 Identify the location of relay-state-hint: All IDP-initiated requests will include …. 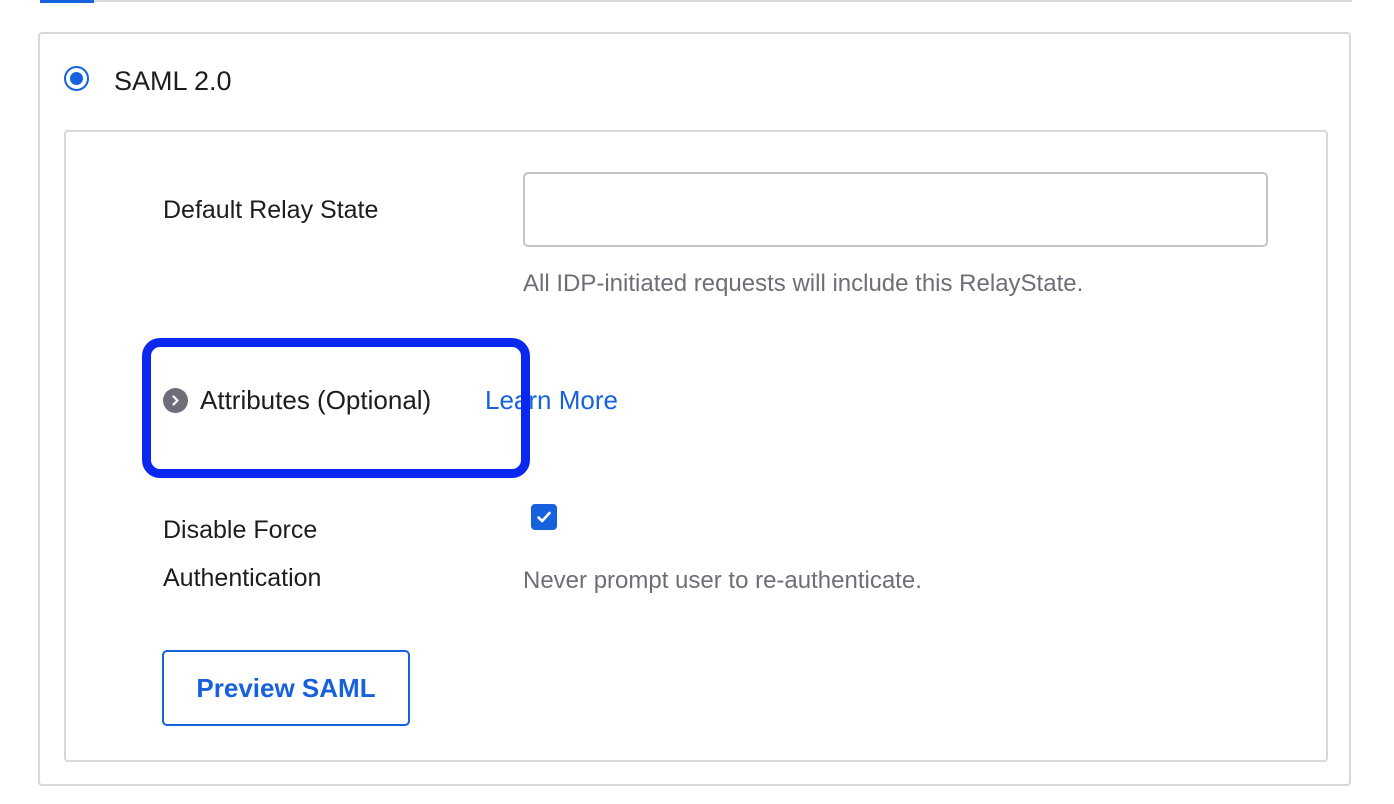
(803, 283).